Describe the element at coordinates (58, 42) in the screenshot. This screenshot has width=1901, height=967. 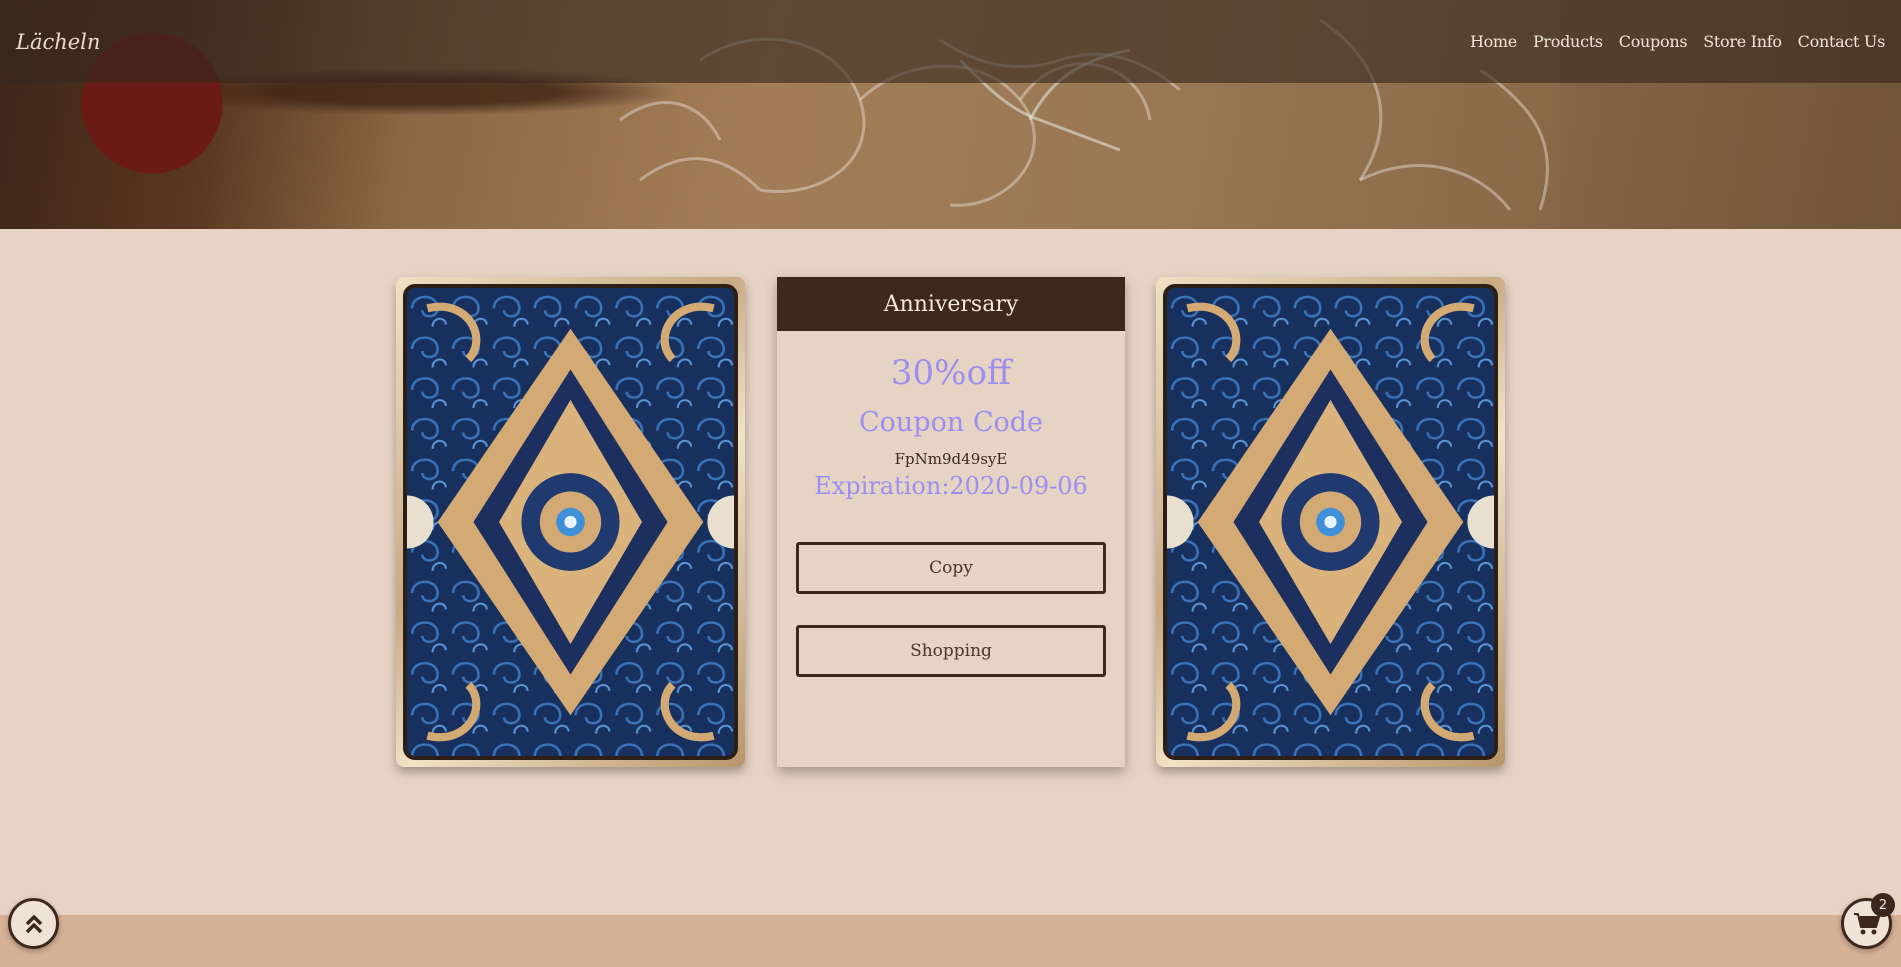
I see `brand-logo: Lächeln` at that location.